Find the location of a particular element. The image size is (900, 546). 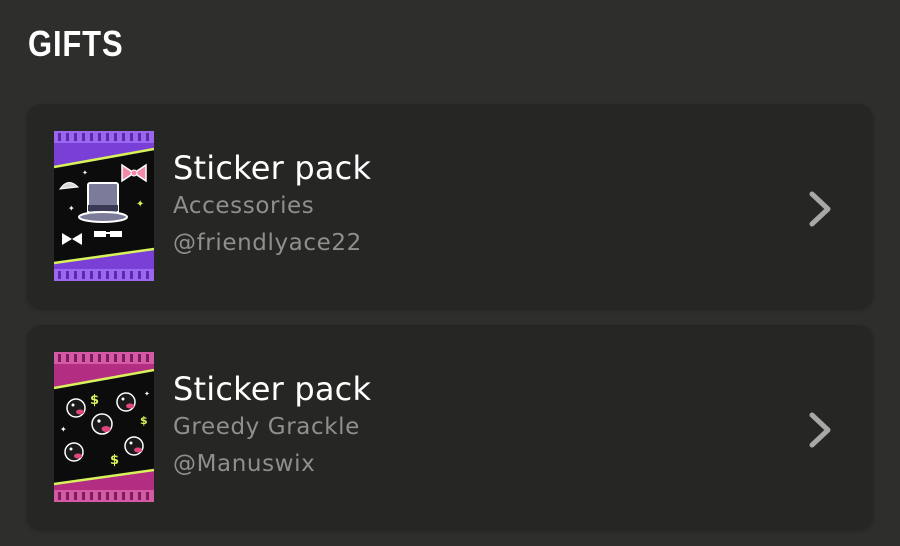

gift-author: @Manuswix is located at coordinates (244, 464).